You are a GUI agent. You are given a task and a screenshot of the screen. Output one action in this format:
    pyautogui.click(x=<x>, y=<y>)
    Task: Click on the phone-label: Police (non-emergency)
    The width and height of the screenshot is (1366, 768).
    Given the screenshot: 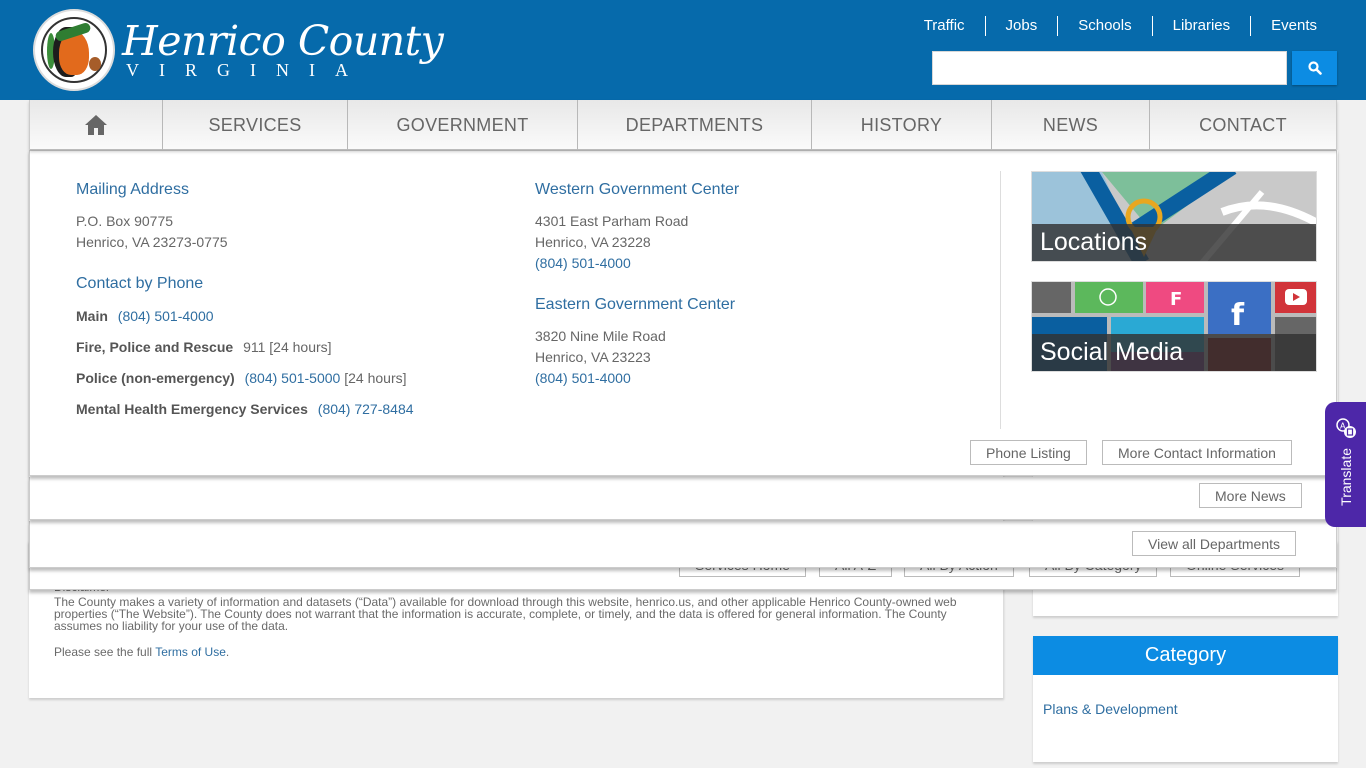 What is the action you would take?
    pyautogui.click(x=155, y=378)
    